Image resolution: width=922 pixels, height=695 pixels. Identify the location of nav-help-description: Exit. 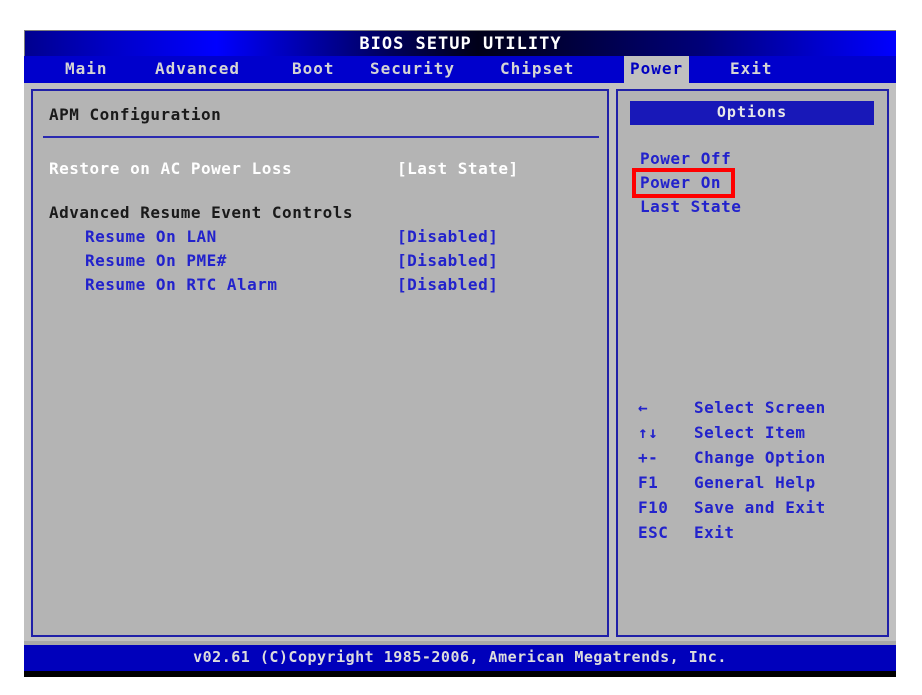
(714, 532).